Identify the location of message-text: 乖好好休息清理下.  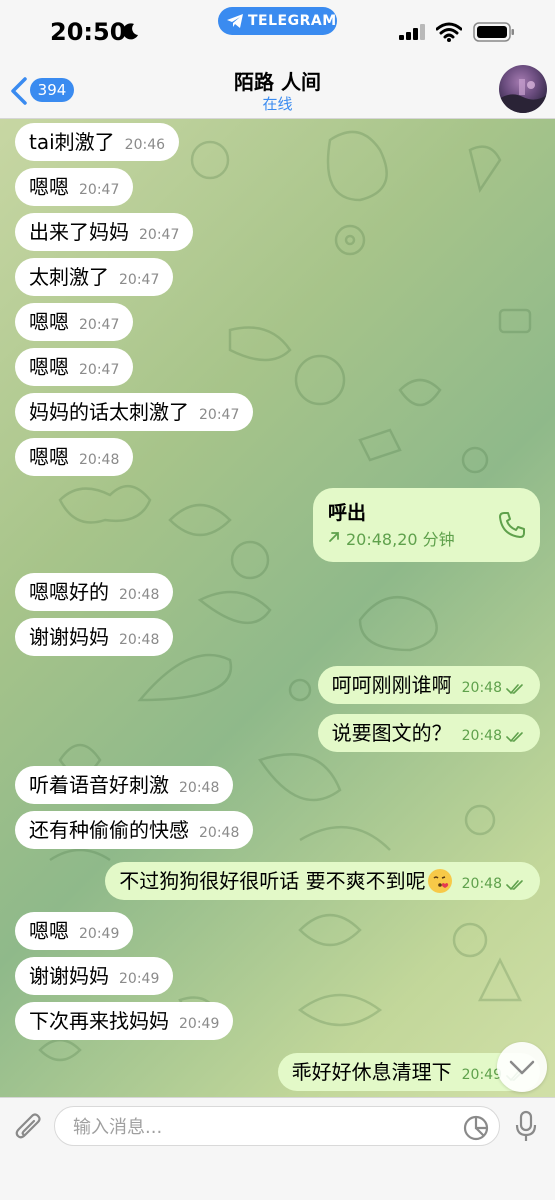
(371, 1072).